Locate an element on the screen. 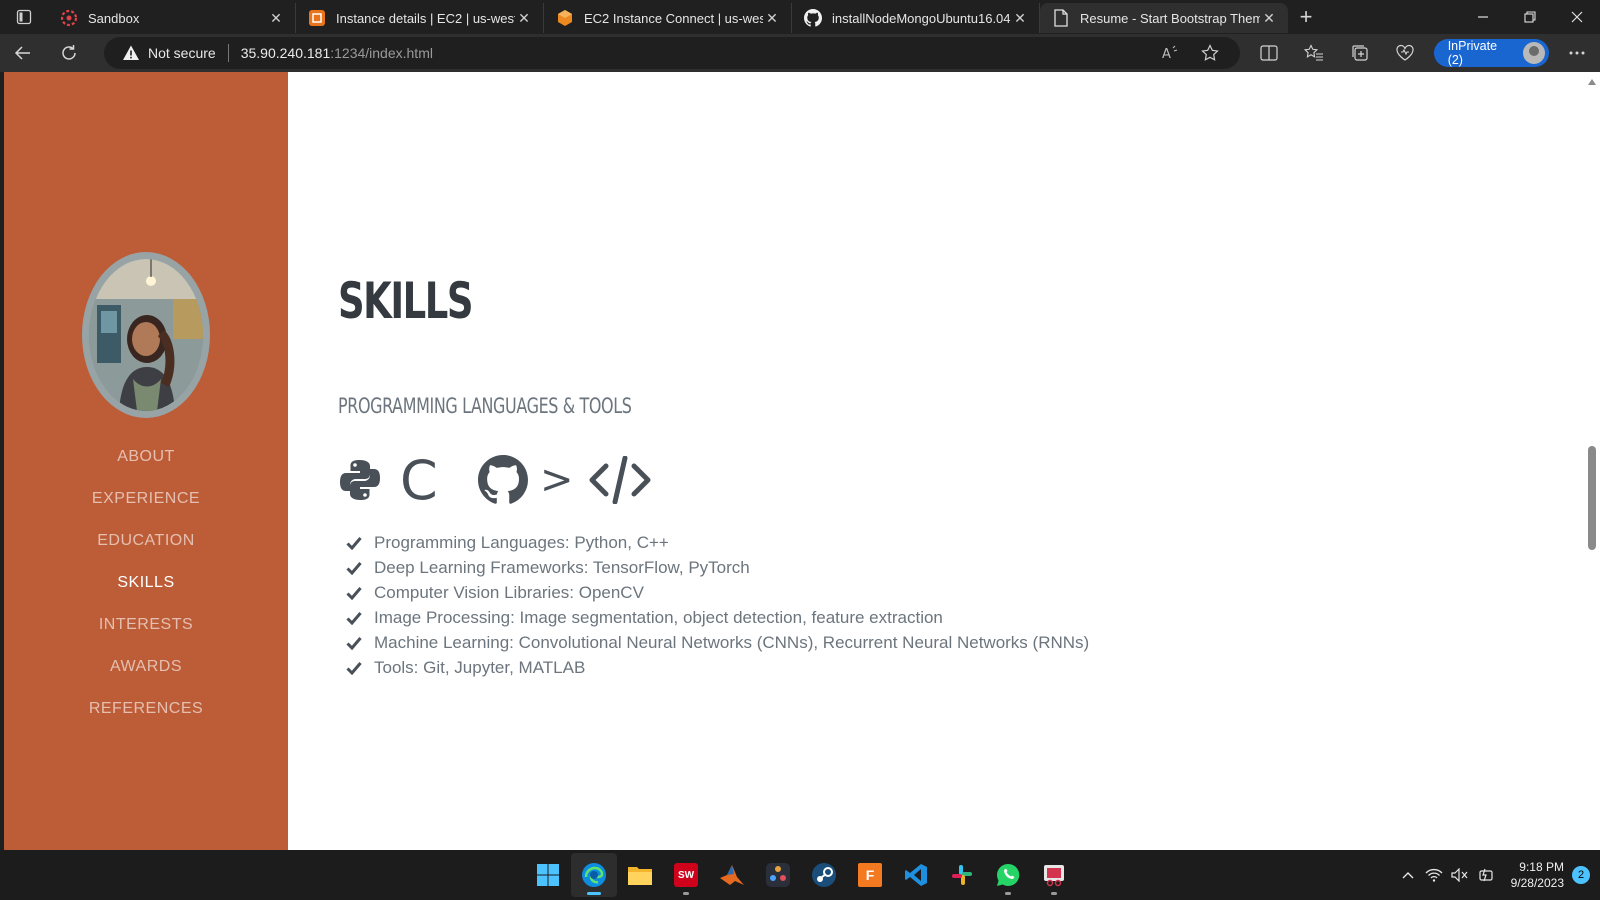 The image size is (1600, 900). chevron-up-icon is located at coordinates (1408, 875).